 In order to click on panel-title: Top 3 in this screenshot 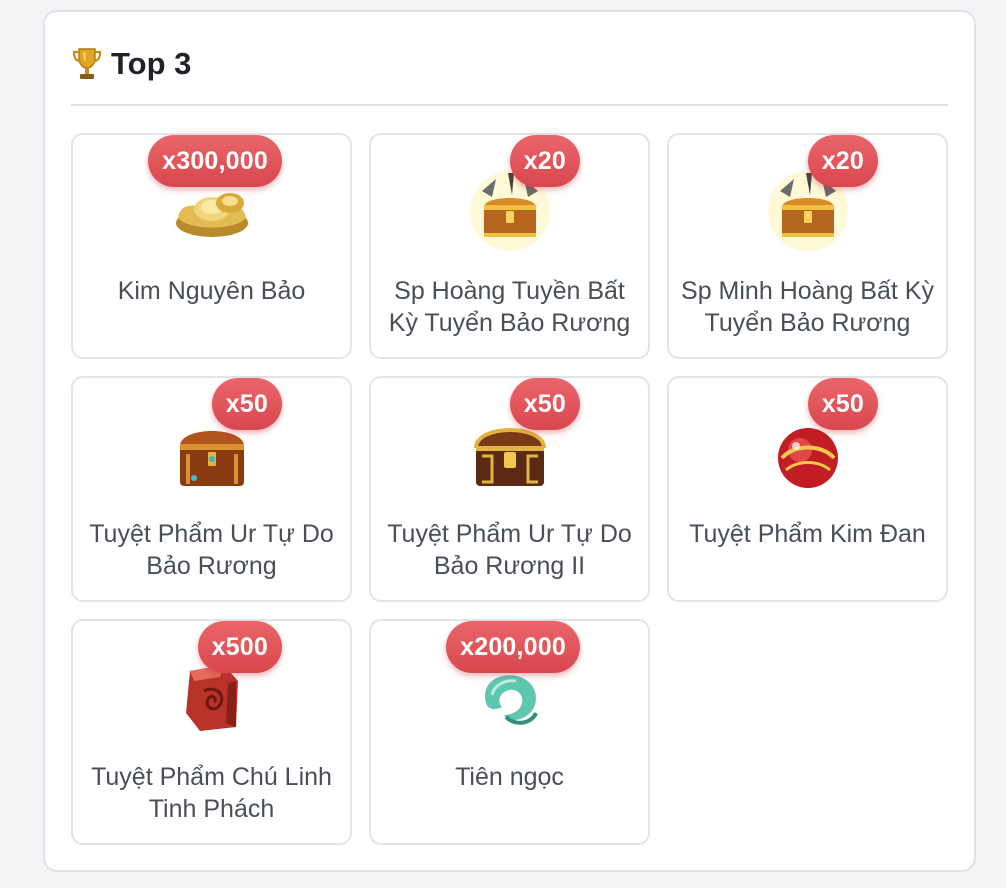, I will do `click(151, 63)`.